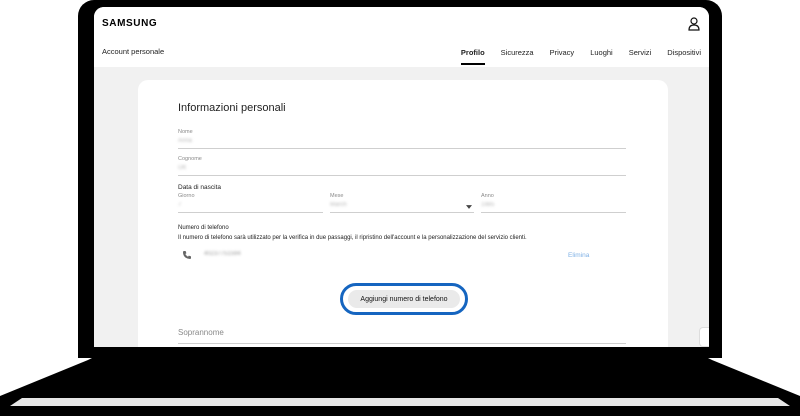 Image resolution: width=800 pixels, height=420 pixels. What do you see at coordinates (222, 254) in the screenshot?
I see `phone-number: 40237751594` at bounding box center [222, 254].